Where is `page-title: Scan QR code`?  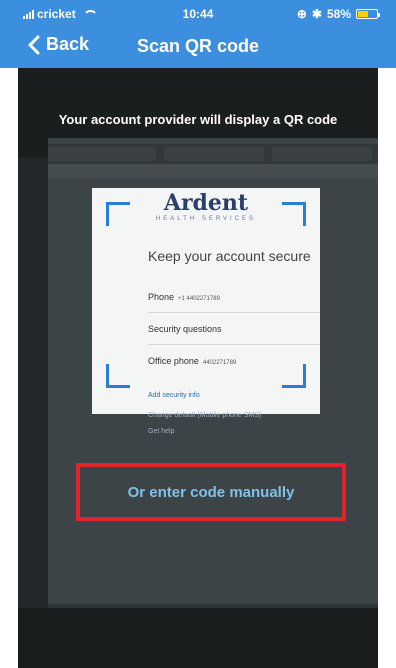
page-title: Scan QR code is located at coordinates (198, 46).